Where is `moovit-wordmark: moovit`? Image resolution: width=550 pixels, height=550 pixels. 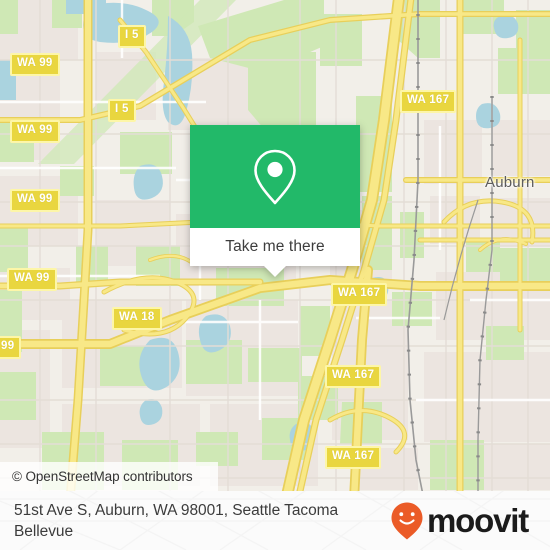 moovit-wordmark: moovit is located at coordinates (478, 520).